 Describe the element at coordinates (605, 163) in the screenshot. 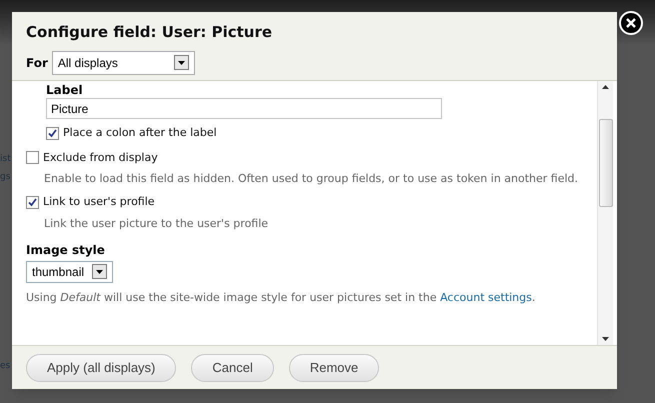

I see `scroll-thumb` at that location.